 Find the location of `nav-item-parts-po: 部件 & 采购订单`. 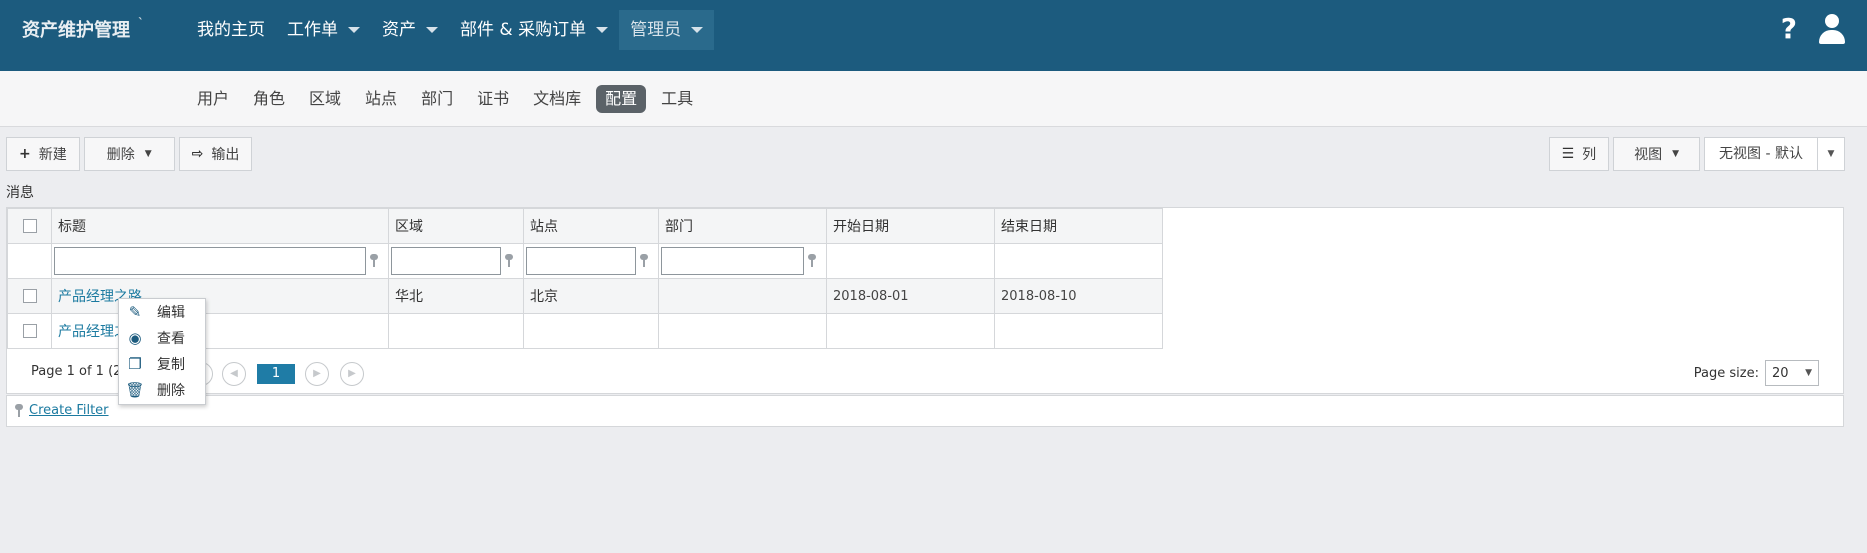

nav-item-parts-po: 部件 & 采购订单 is located at coordinates (534, 30).